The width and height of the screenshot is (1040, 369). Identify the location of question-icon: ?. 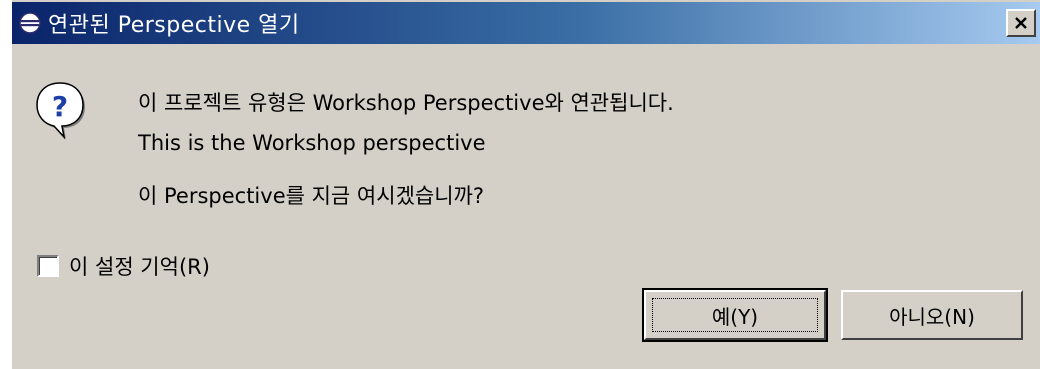
(60, 111).